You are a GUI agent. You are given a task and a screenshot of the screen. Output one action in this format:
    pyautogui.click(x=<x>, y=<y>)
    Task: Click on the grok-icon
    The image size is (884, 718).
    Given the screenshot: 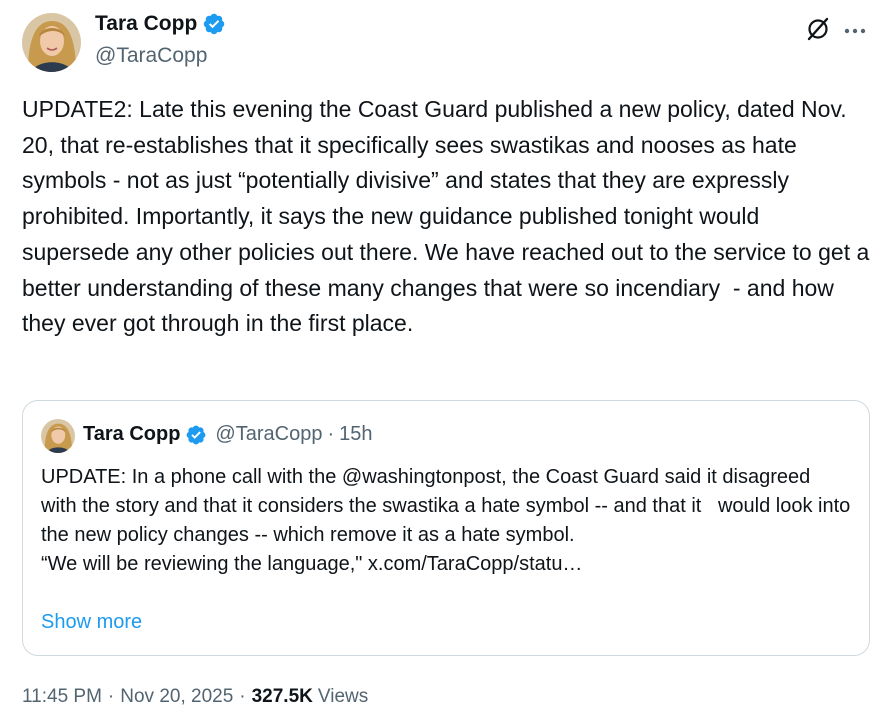 What is the action you would take?
    pyautogui.click(x=818, y=29)
    